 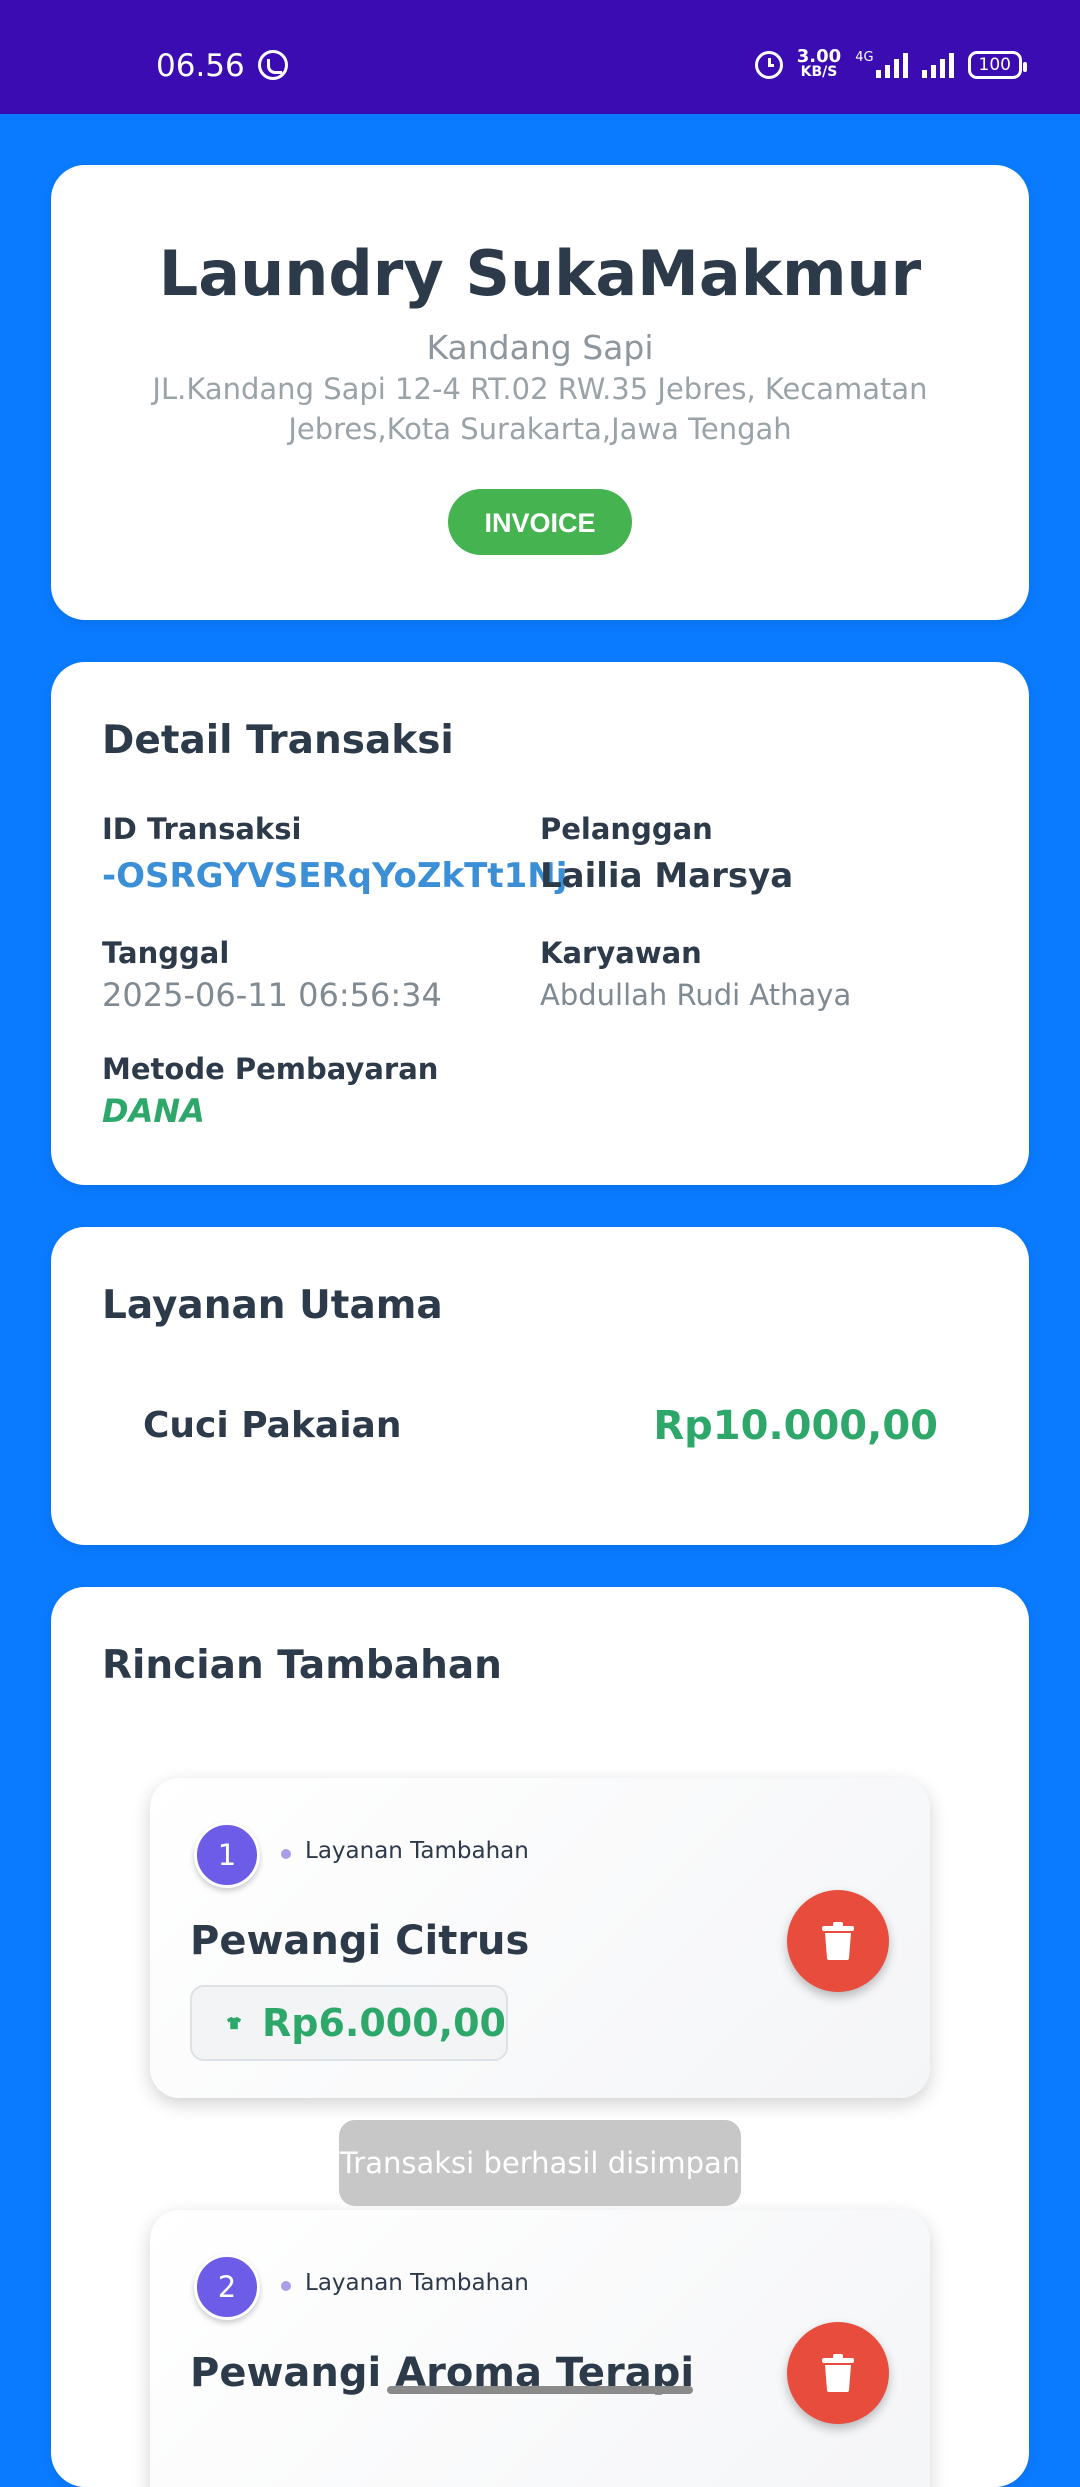 I want to click on home-indicator, so click(x=540, y=2390).